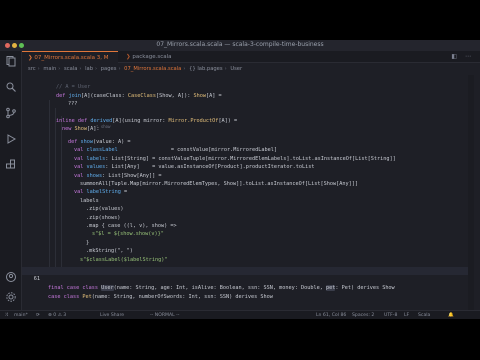 The height and width of the screenshot is (360, 480). I want to click on problems-status: ⊗ 0 ⚠ 3, so click(57, 315).